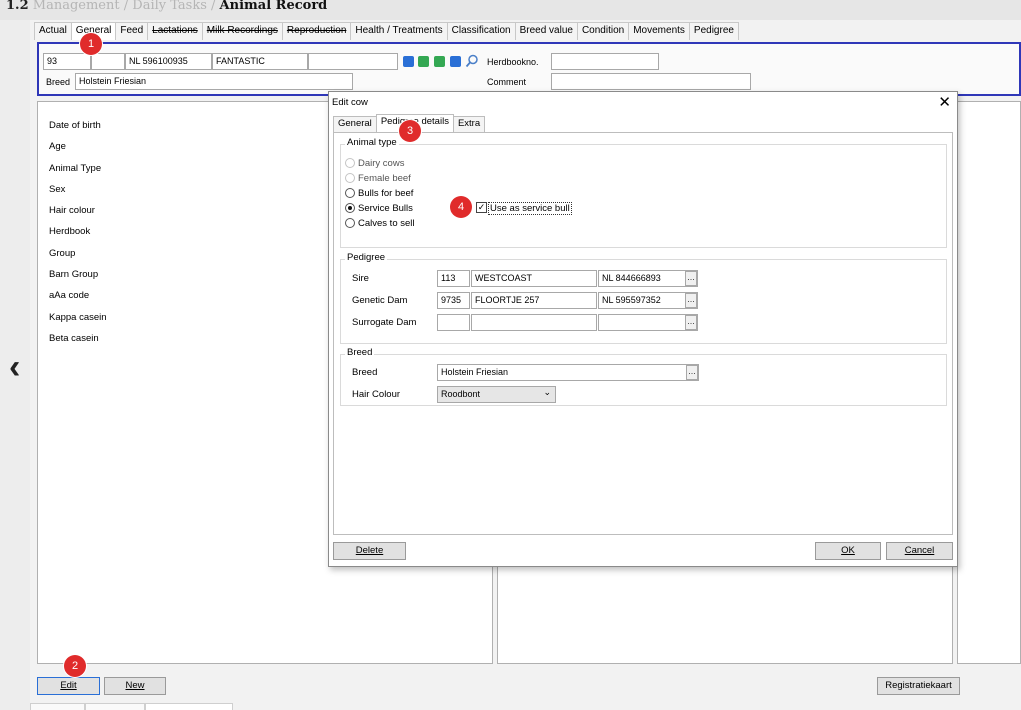 This screenshot has height=710, width=1021. I want to click on radio-female-beef-label: Female beef, so click(384, 178).